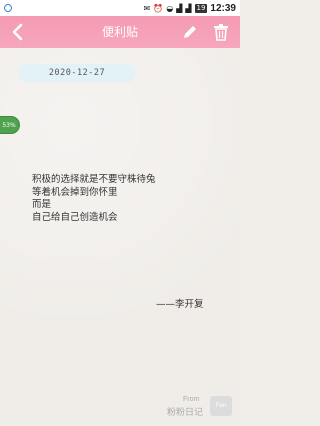 The image size is (320, 426). I want to click on app-header: 便利贴, so click(120, 32).